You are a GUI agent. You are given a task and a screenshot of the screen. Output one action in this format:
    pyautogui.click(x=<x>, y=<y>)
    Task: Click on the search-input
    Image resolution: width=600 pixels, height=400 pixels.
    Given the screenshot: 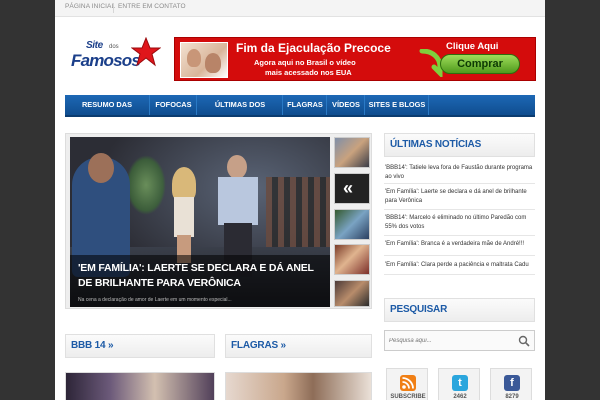 What is the action you would take?
    pyautogui.click(x=452, y=340)
    